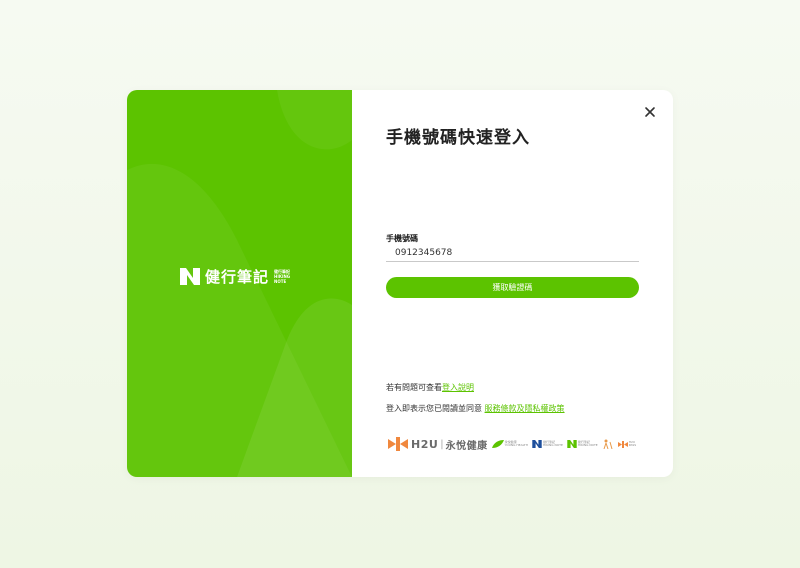 This screenshot has height=568, width=800. Describe the element at coordinates (512, 287) in the screenshot. I see `get-verification-code-button: 獲取驗證碼` at that location.